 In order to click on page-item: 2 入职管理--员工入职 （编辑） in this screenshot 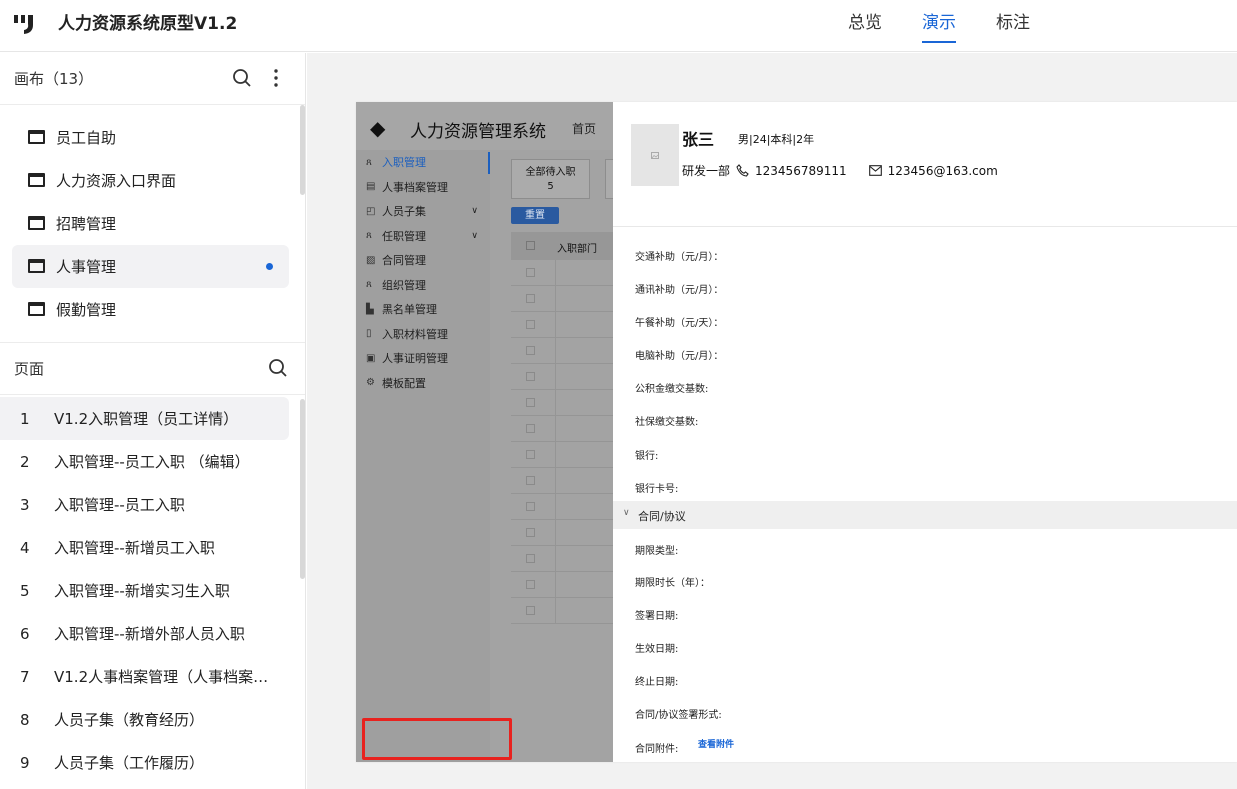, I will do `click(144, 461)`.